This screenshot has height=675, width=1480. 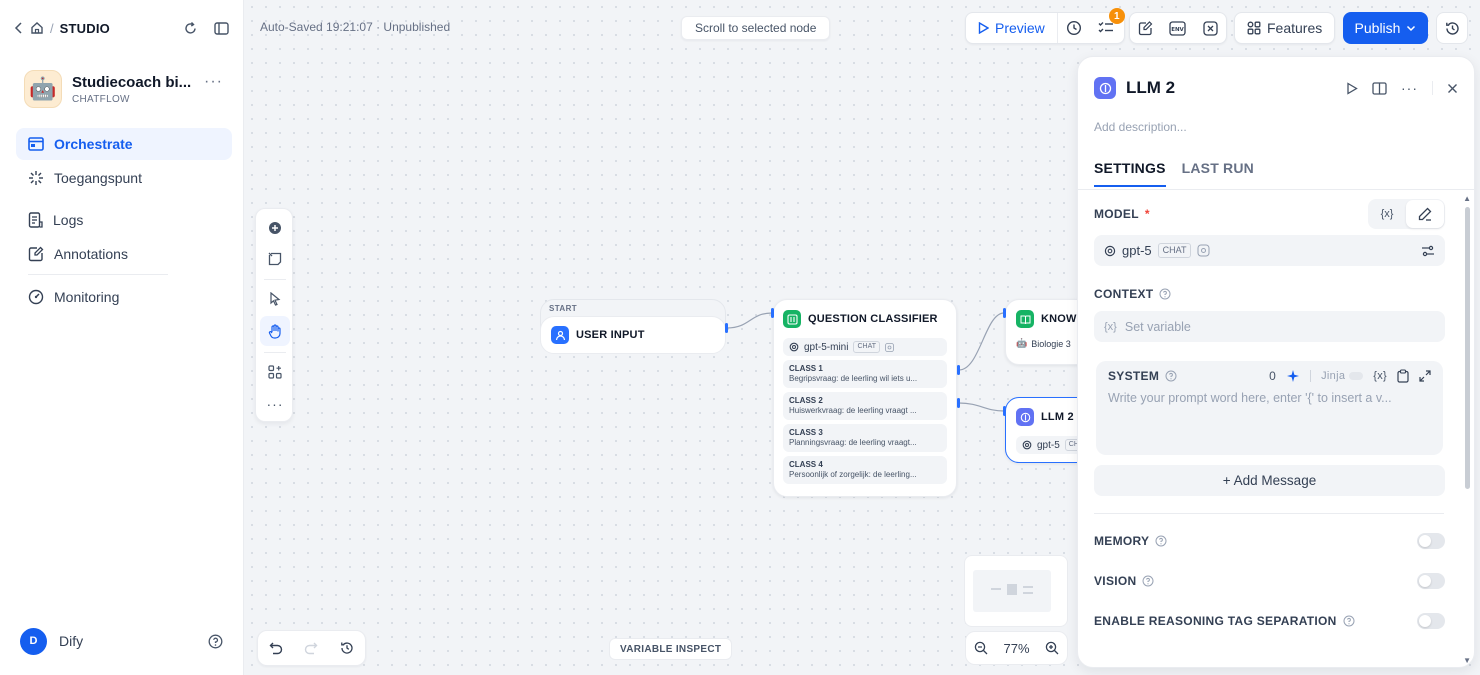 I want to click on ai-generate-icon, so click(x=1293, y=376).